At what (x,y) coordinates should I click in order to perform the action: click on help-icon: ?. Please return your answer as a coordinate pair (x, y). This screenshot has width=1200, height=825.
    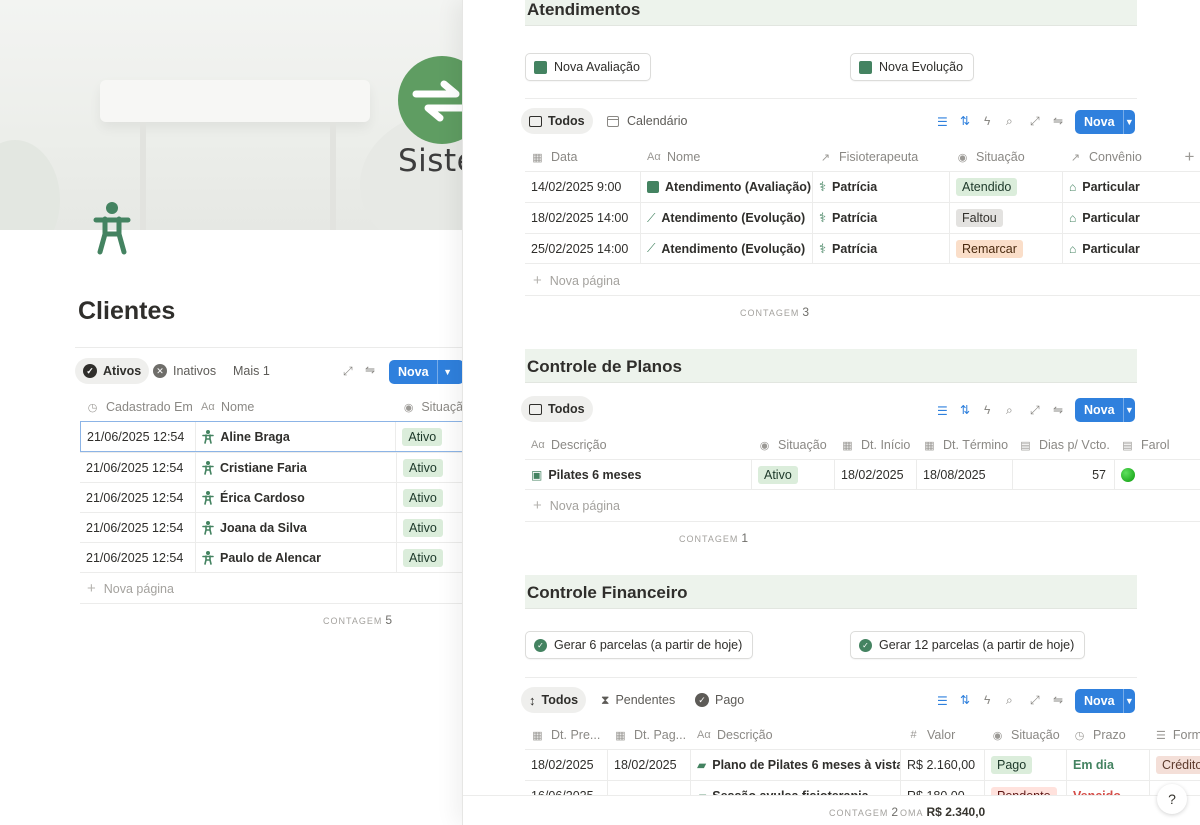
    Looking at the image, I should click on (1172, 799).